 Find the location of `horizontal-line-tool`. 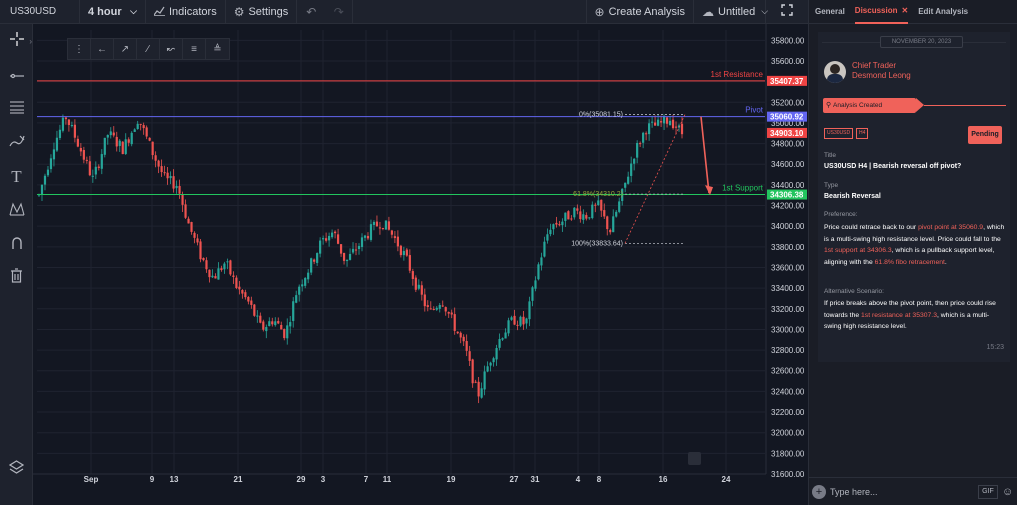

horizontal-line-tool is located at coordinates (16, 75).